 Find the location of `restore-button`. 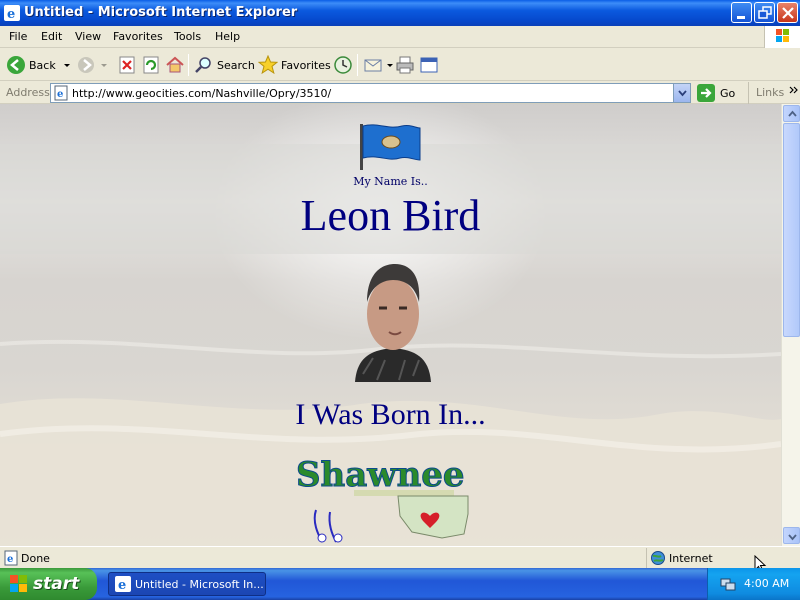

restore-button is located at coordinates (764, 12).